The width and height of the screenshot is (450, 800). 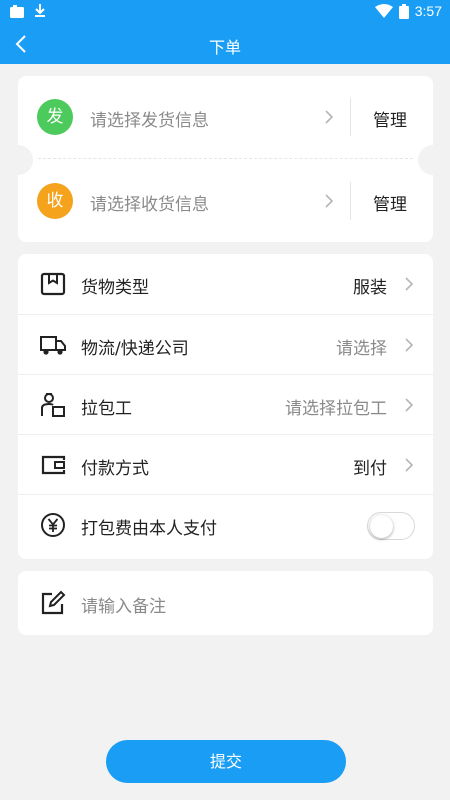 What do you see at coordinates (225, 12) in the screenshot?
I see `status-bar: 3:57` at bounding box center [225, 12].